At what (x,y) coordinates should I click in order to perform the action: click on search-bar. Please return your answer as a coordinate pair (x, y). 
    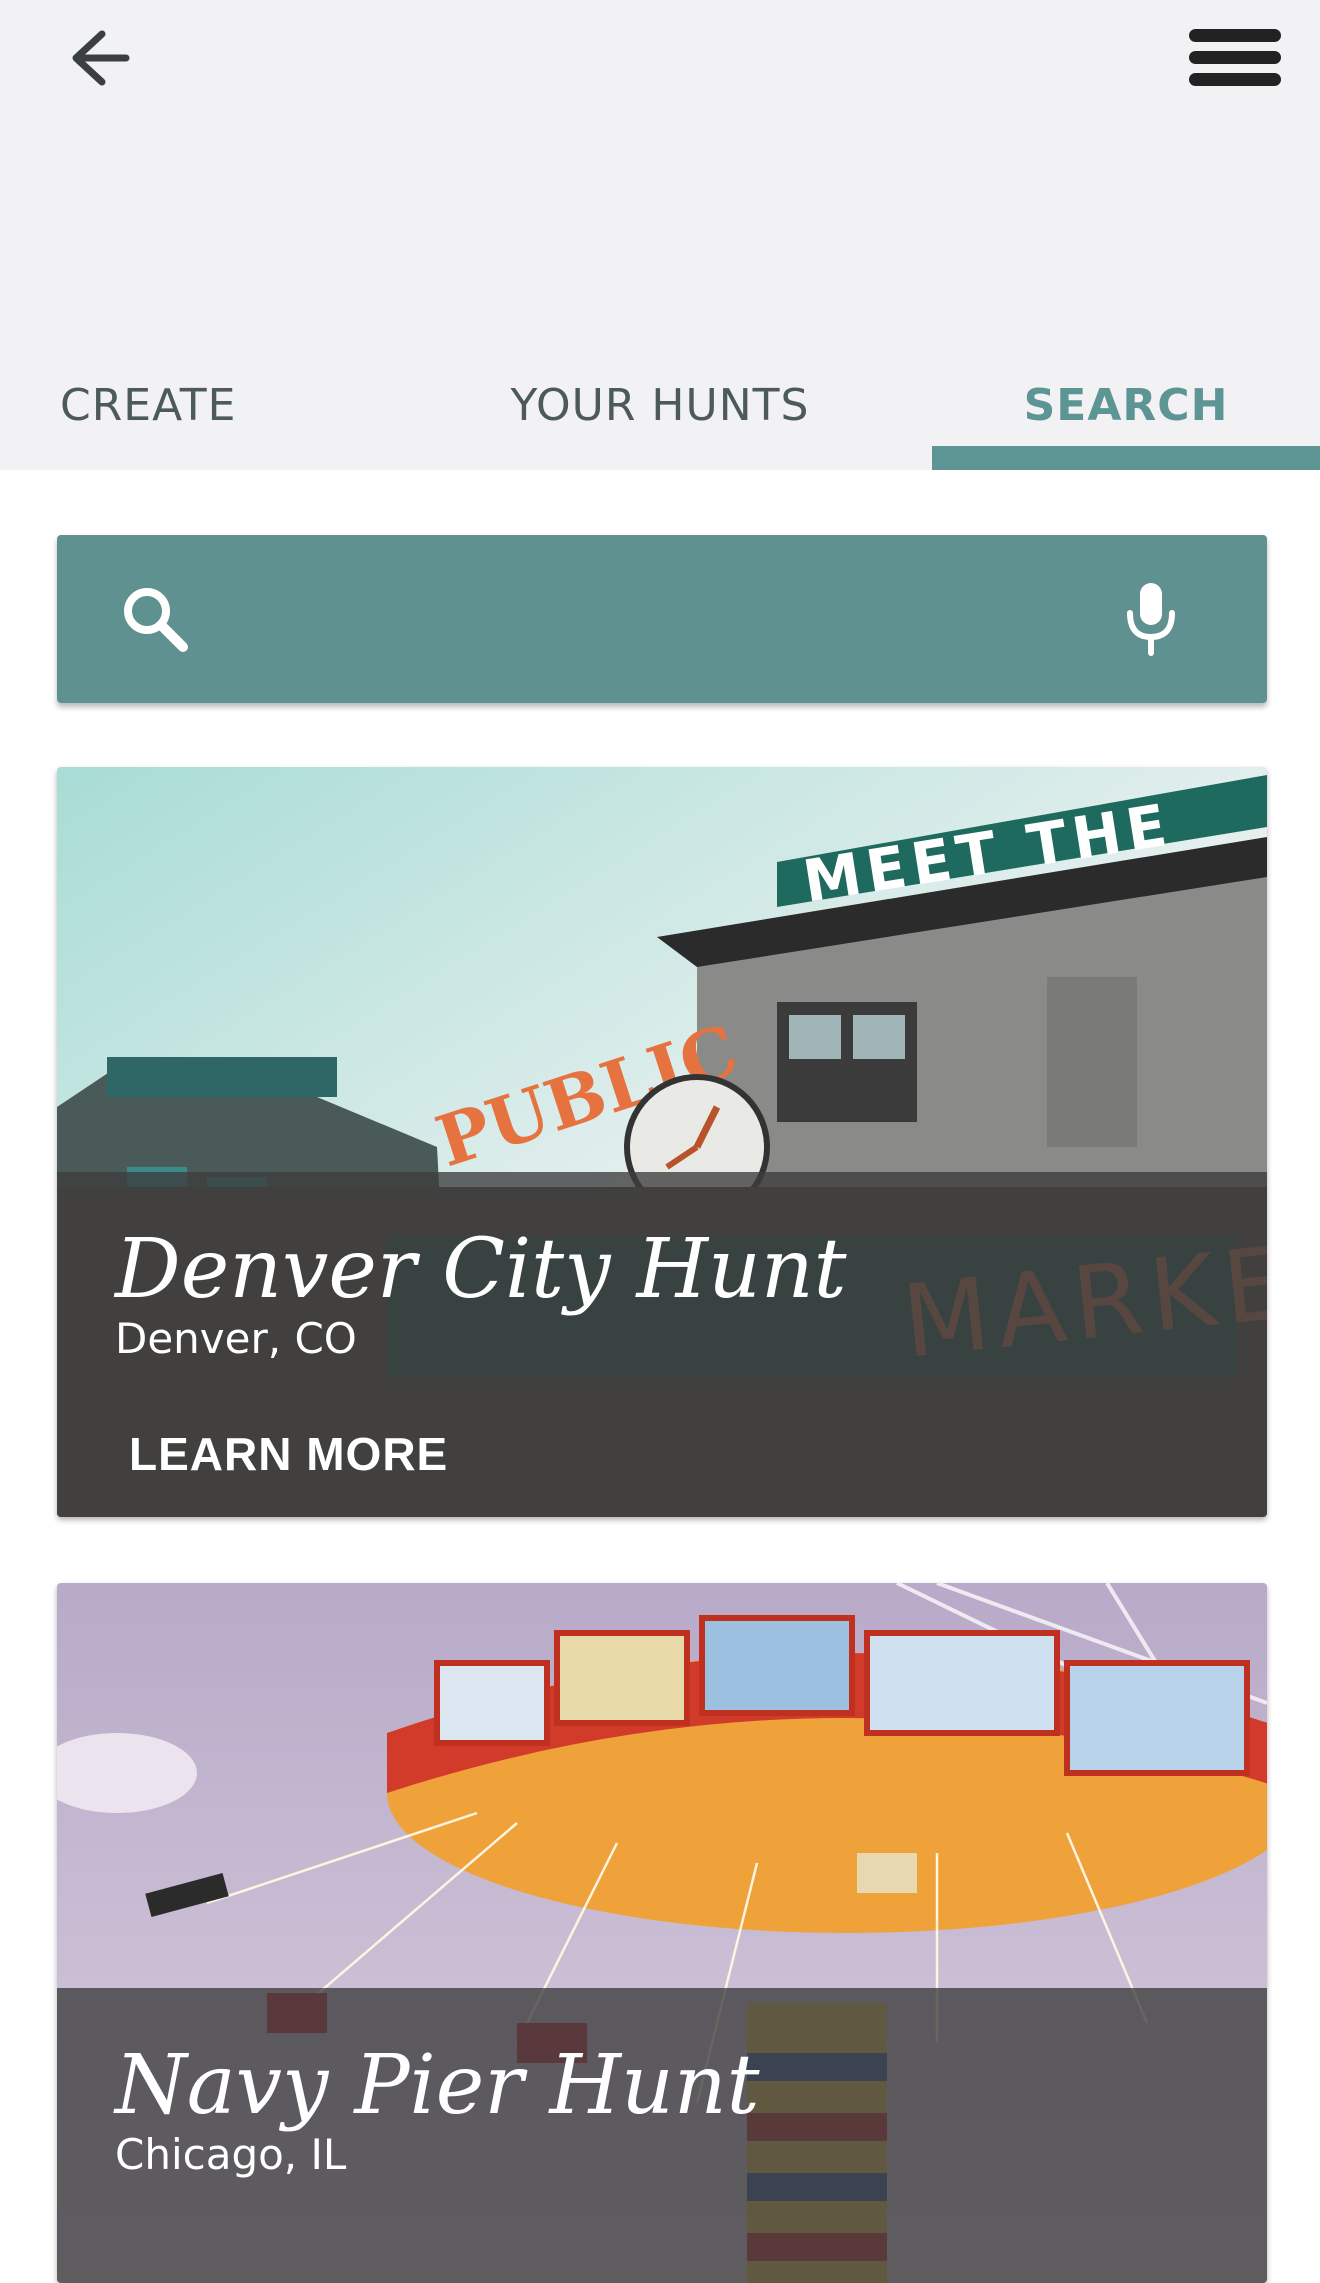
    Looking at the image, I should click on (662, 619).